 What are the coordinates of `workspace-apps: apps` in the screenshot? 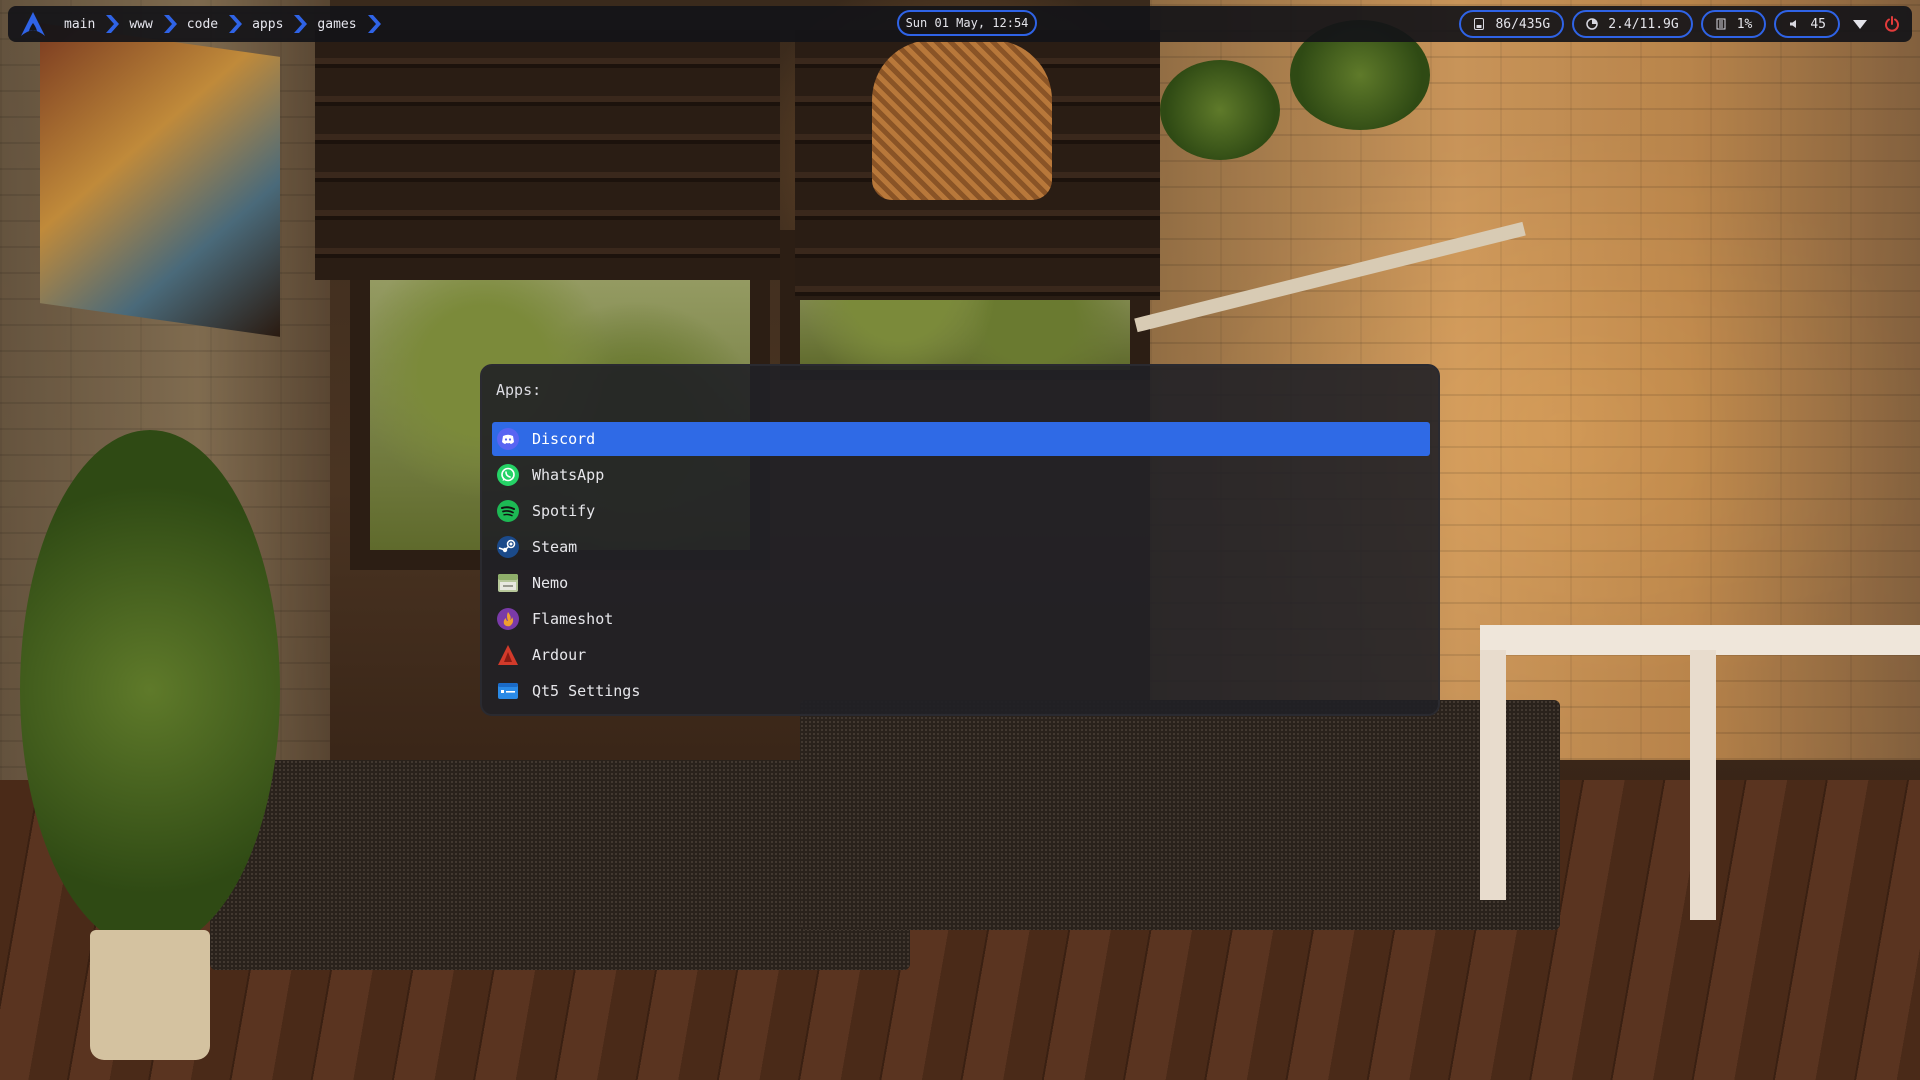 It's located at (263, 24).